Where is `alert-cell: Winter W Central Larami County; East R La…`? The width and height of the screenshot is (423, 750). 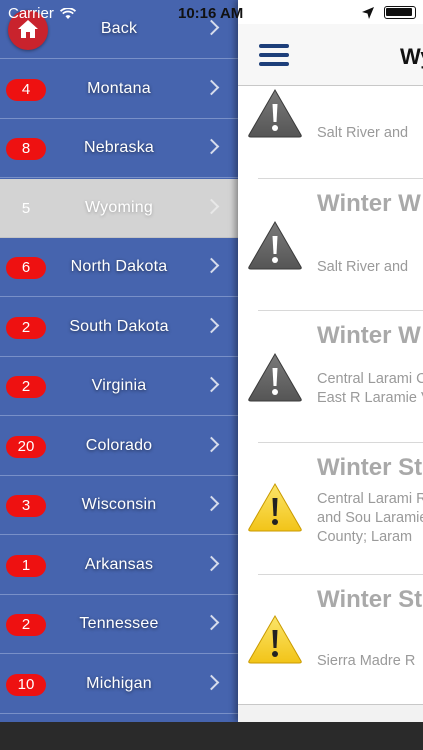 alert-cell: Winter W Central Larami County; East R La… is located at coordinates (330, 376).